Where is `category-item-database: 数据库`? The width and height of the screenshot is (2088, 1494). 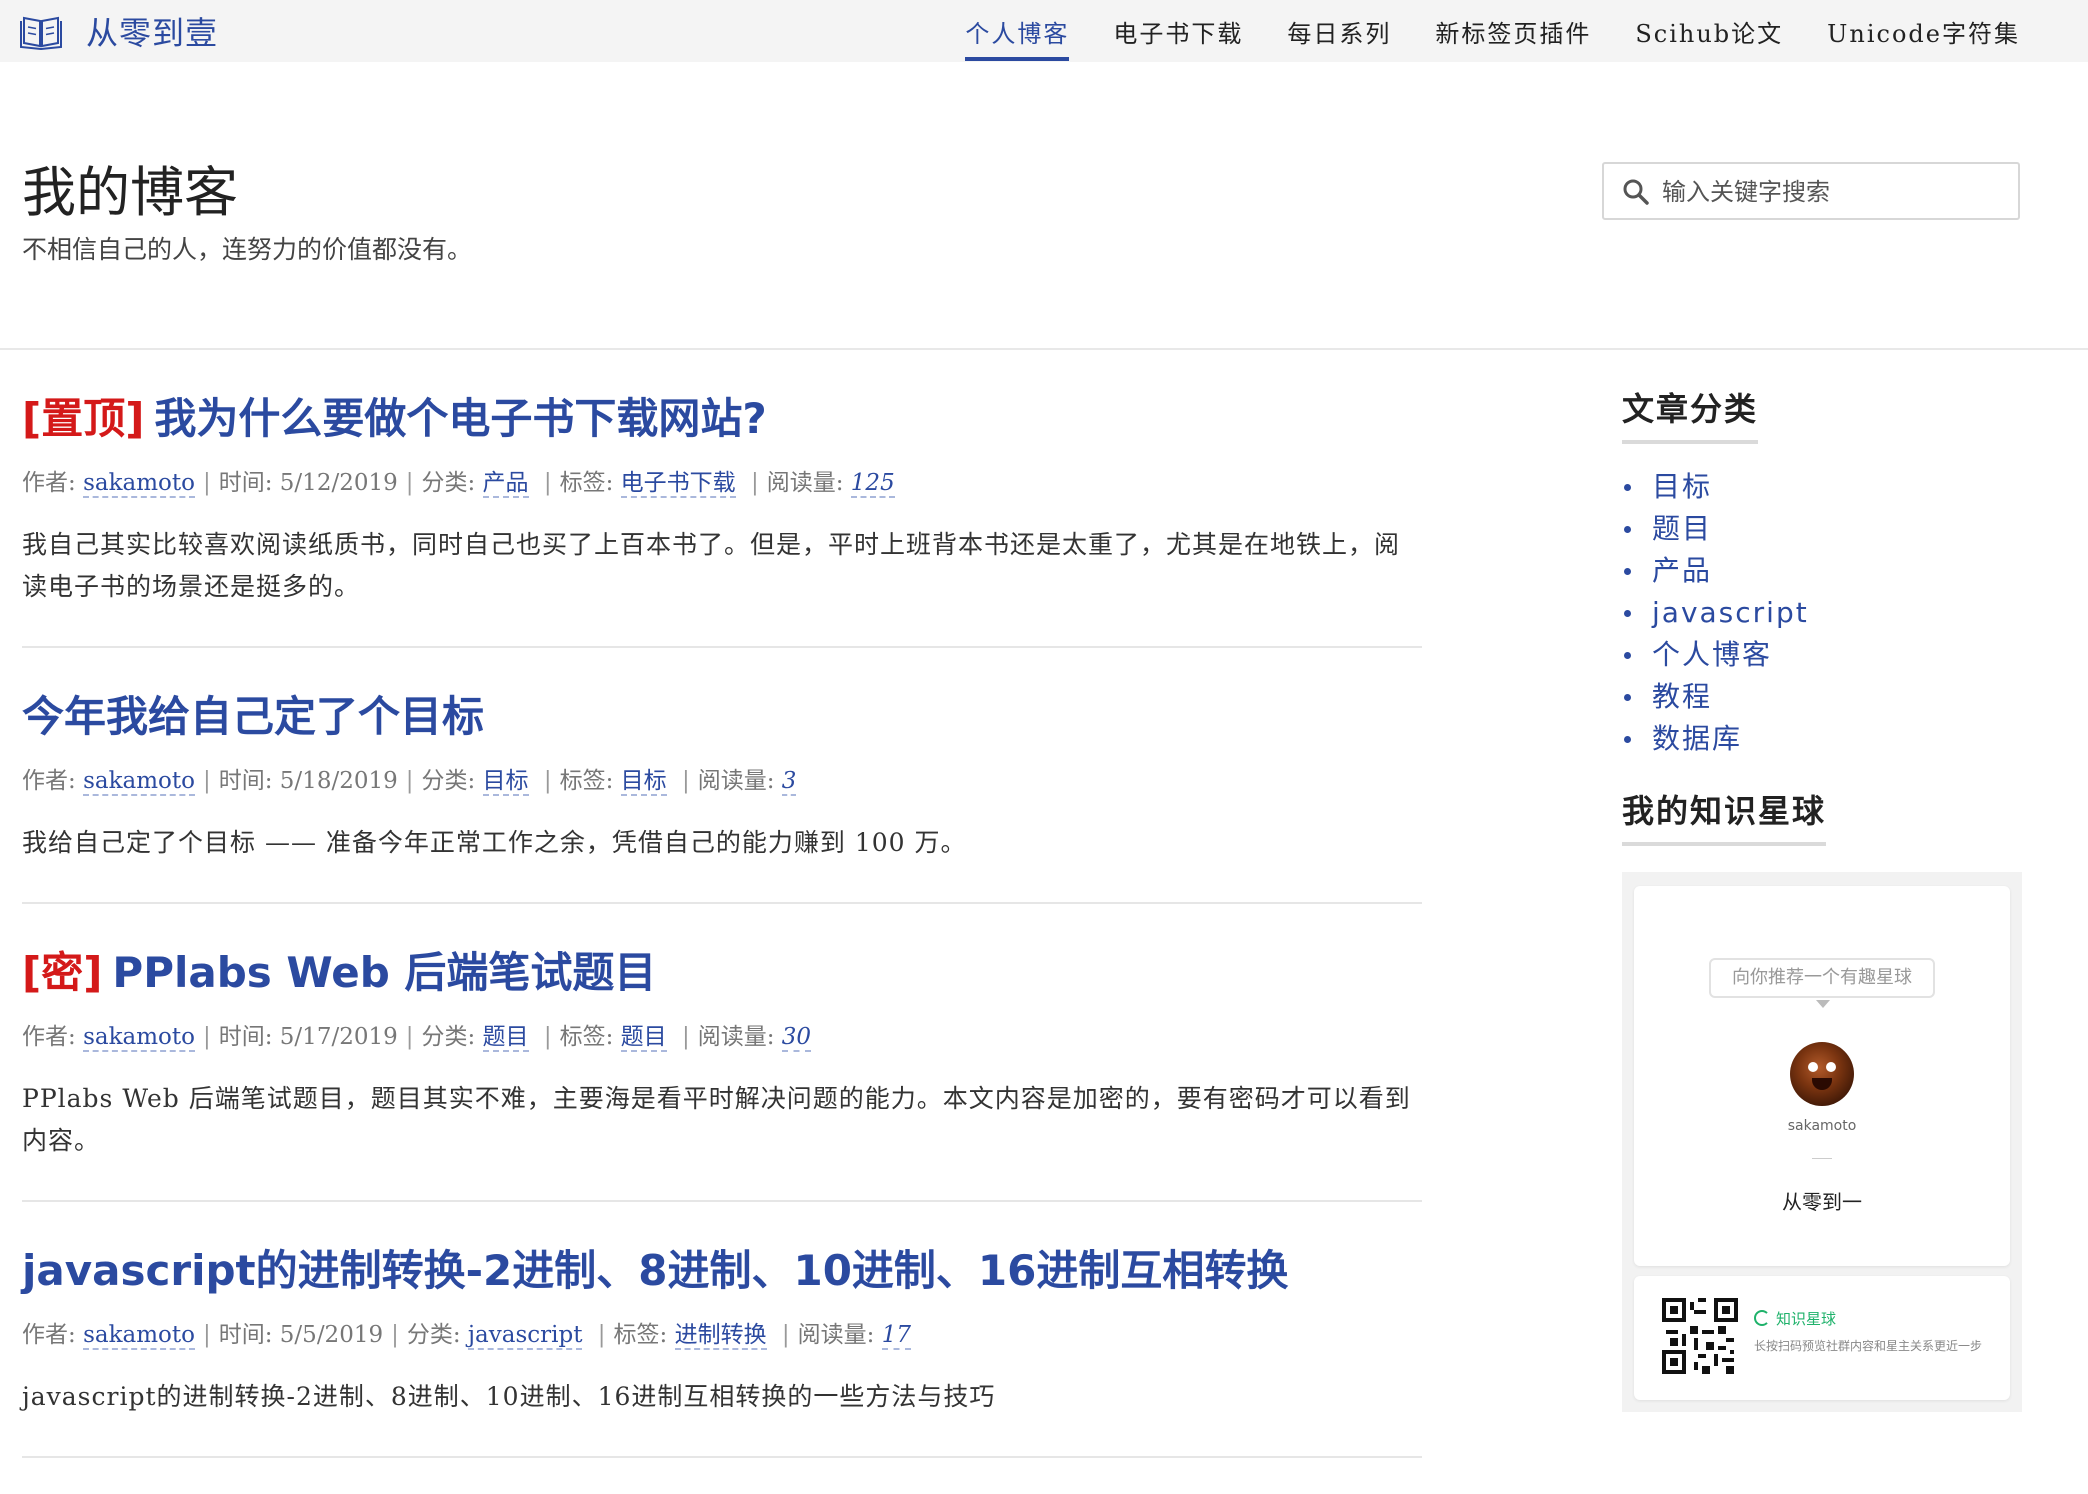 category-item-database: 数据库 is located at coordinates (1697, 738).